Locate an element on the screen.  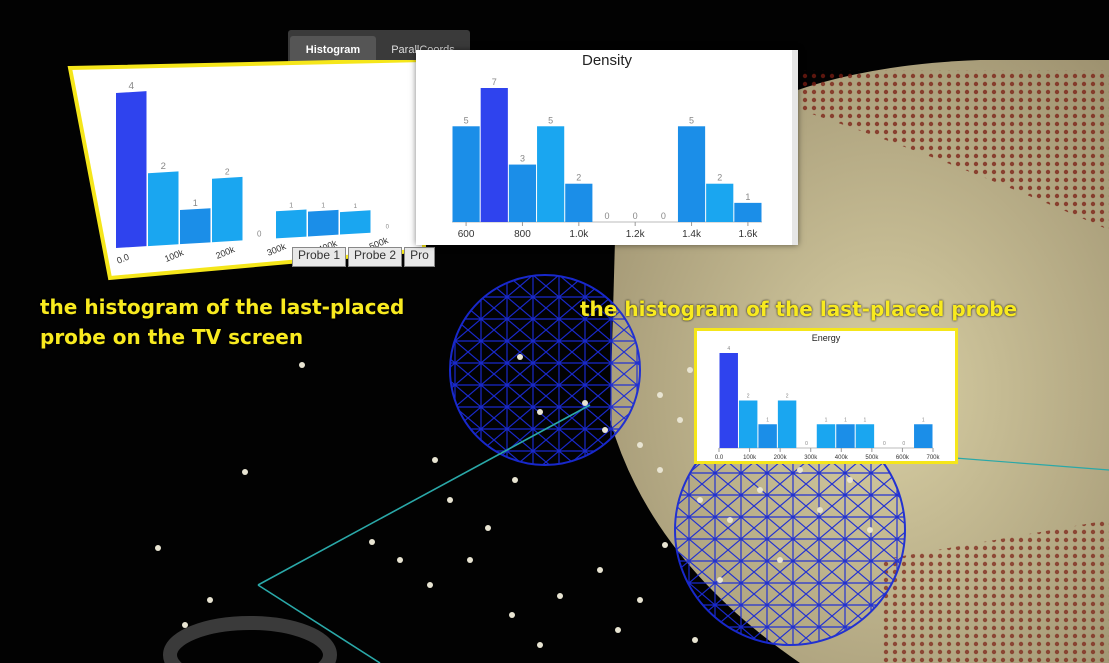
density-title: Density is located at coordinates (607, 60).